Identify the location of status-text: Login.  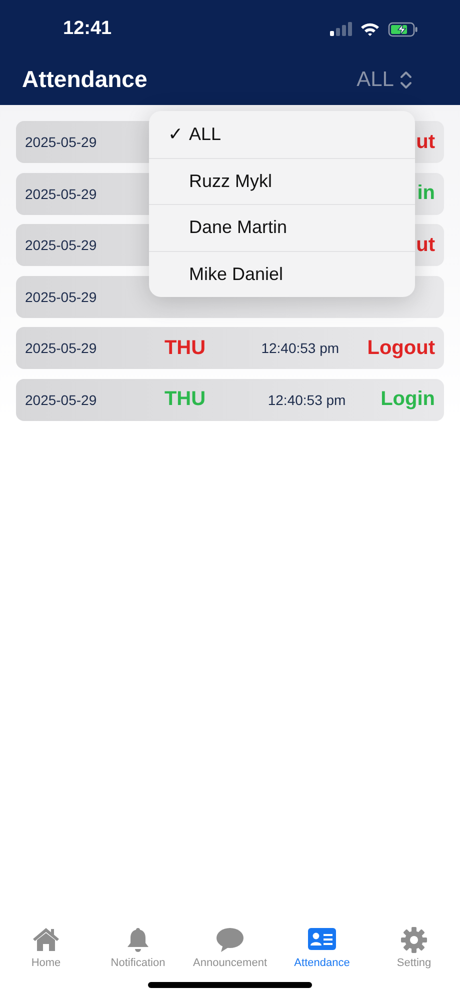
(407, 399).